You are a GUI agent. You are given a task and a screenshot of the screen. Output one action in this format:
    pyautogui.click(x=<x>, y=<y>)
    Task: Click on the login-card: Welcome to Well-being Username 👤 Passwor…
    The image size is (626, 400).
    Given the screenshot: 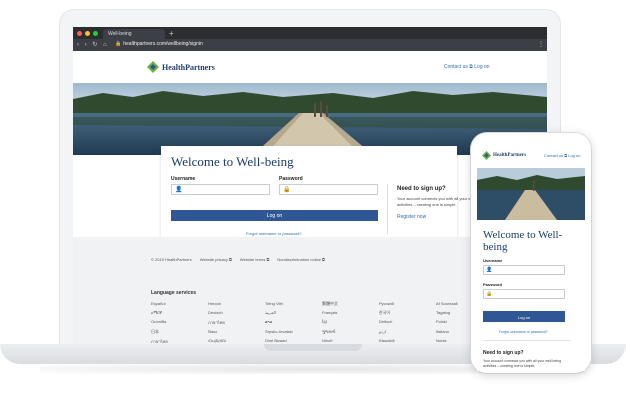 What is the action you would take?
    pyautogui.click(x=323, y=192)
    